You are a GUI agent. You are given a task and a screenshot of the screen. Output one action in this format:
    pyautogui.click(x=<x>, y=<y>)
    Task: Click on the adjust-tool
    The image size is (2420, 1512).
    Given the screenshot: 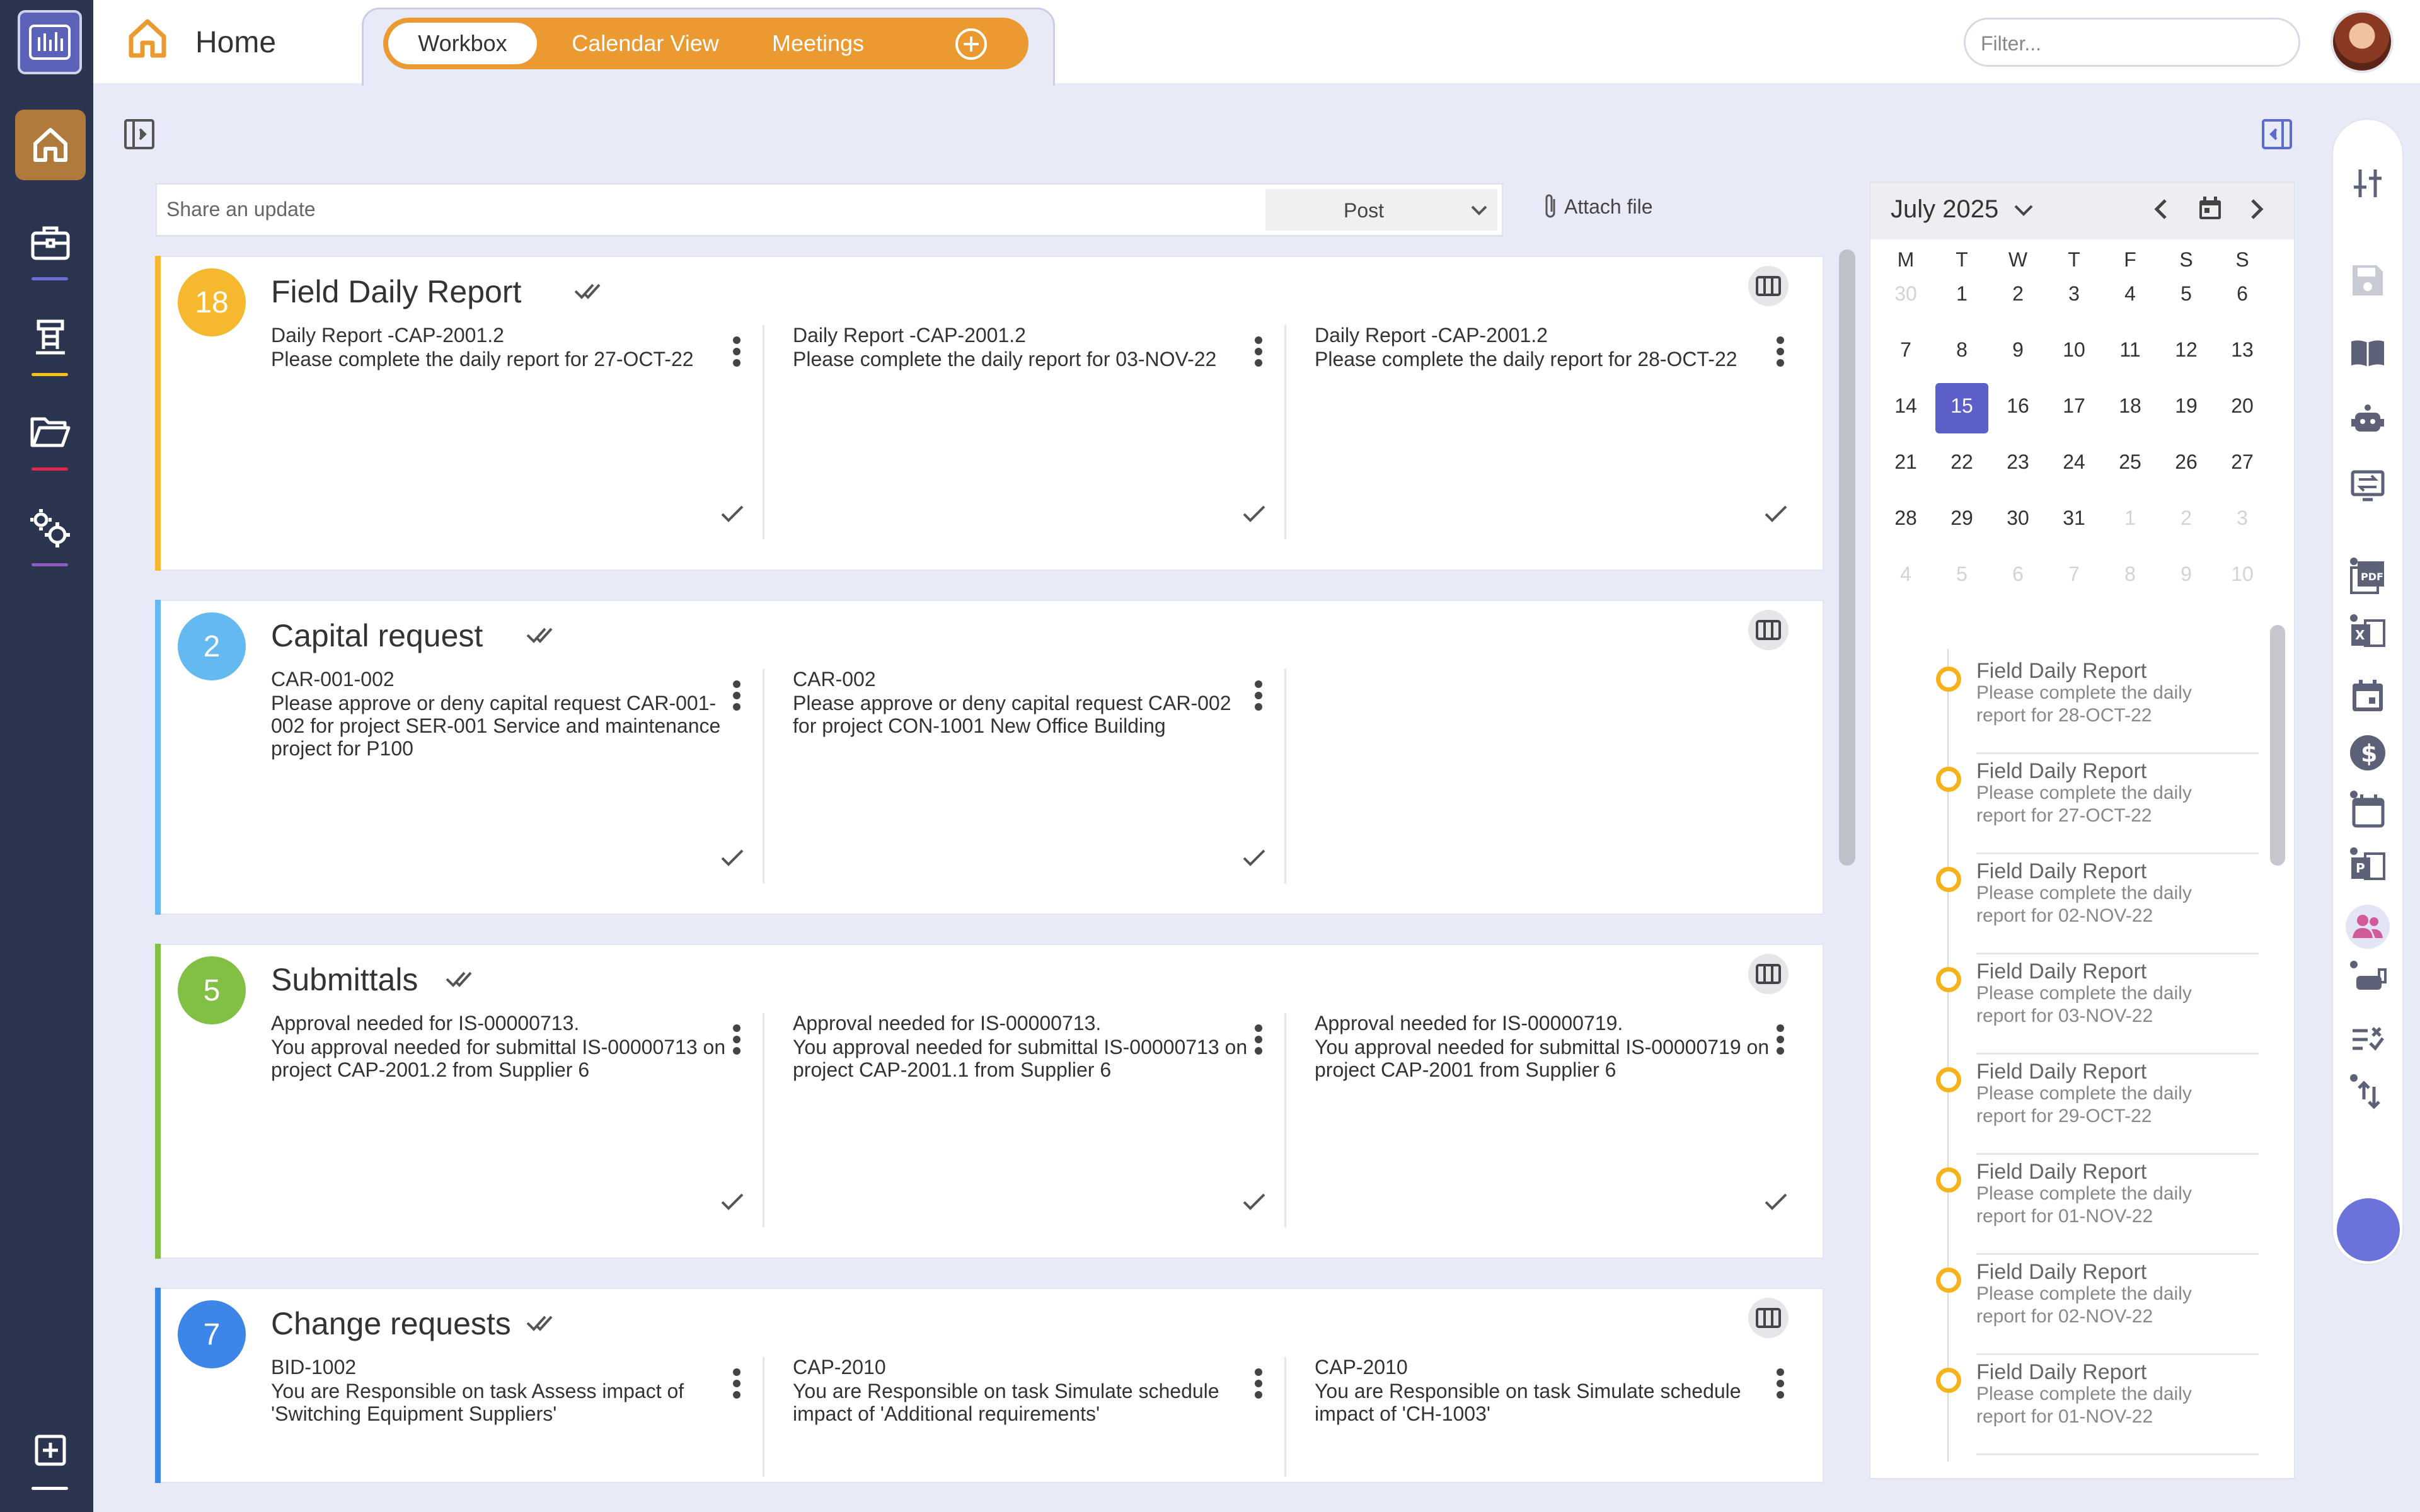 What is the action you would take?
    pyautogui.click(x=2368, y=183)
    